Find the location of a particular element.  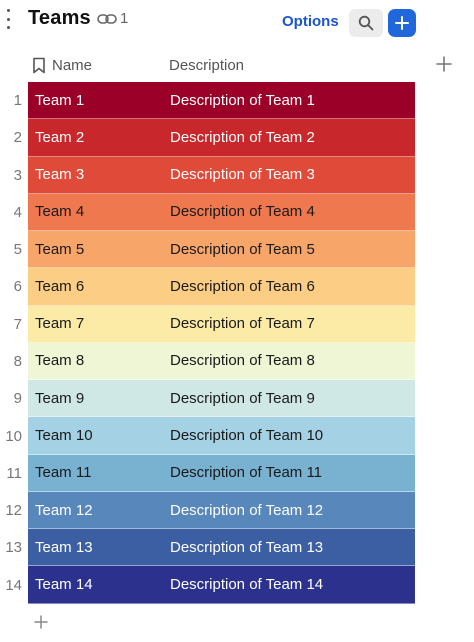

description-cell: Description of Team 9 is located at coordinates (290, 398).